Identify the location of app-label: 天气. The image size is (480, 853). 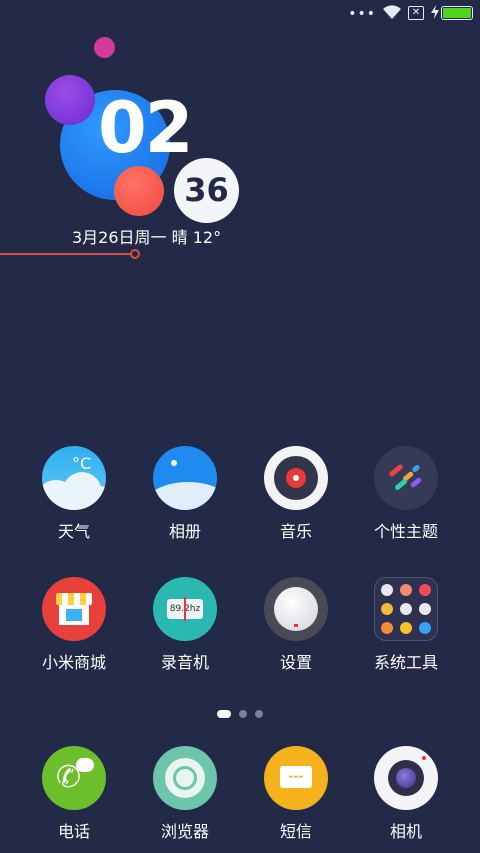
(73, 531).